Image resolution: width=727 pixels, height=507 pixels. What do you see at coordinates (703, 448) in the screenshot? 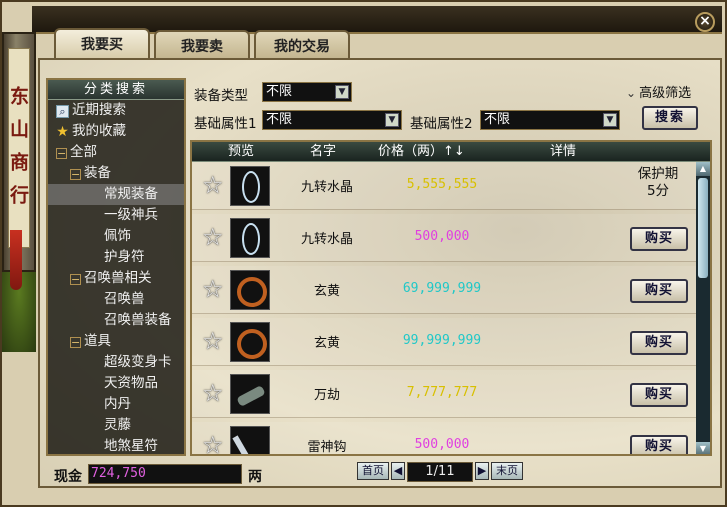
I see `scroll-down-icon: ▼` at bounding box center [703, 448].